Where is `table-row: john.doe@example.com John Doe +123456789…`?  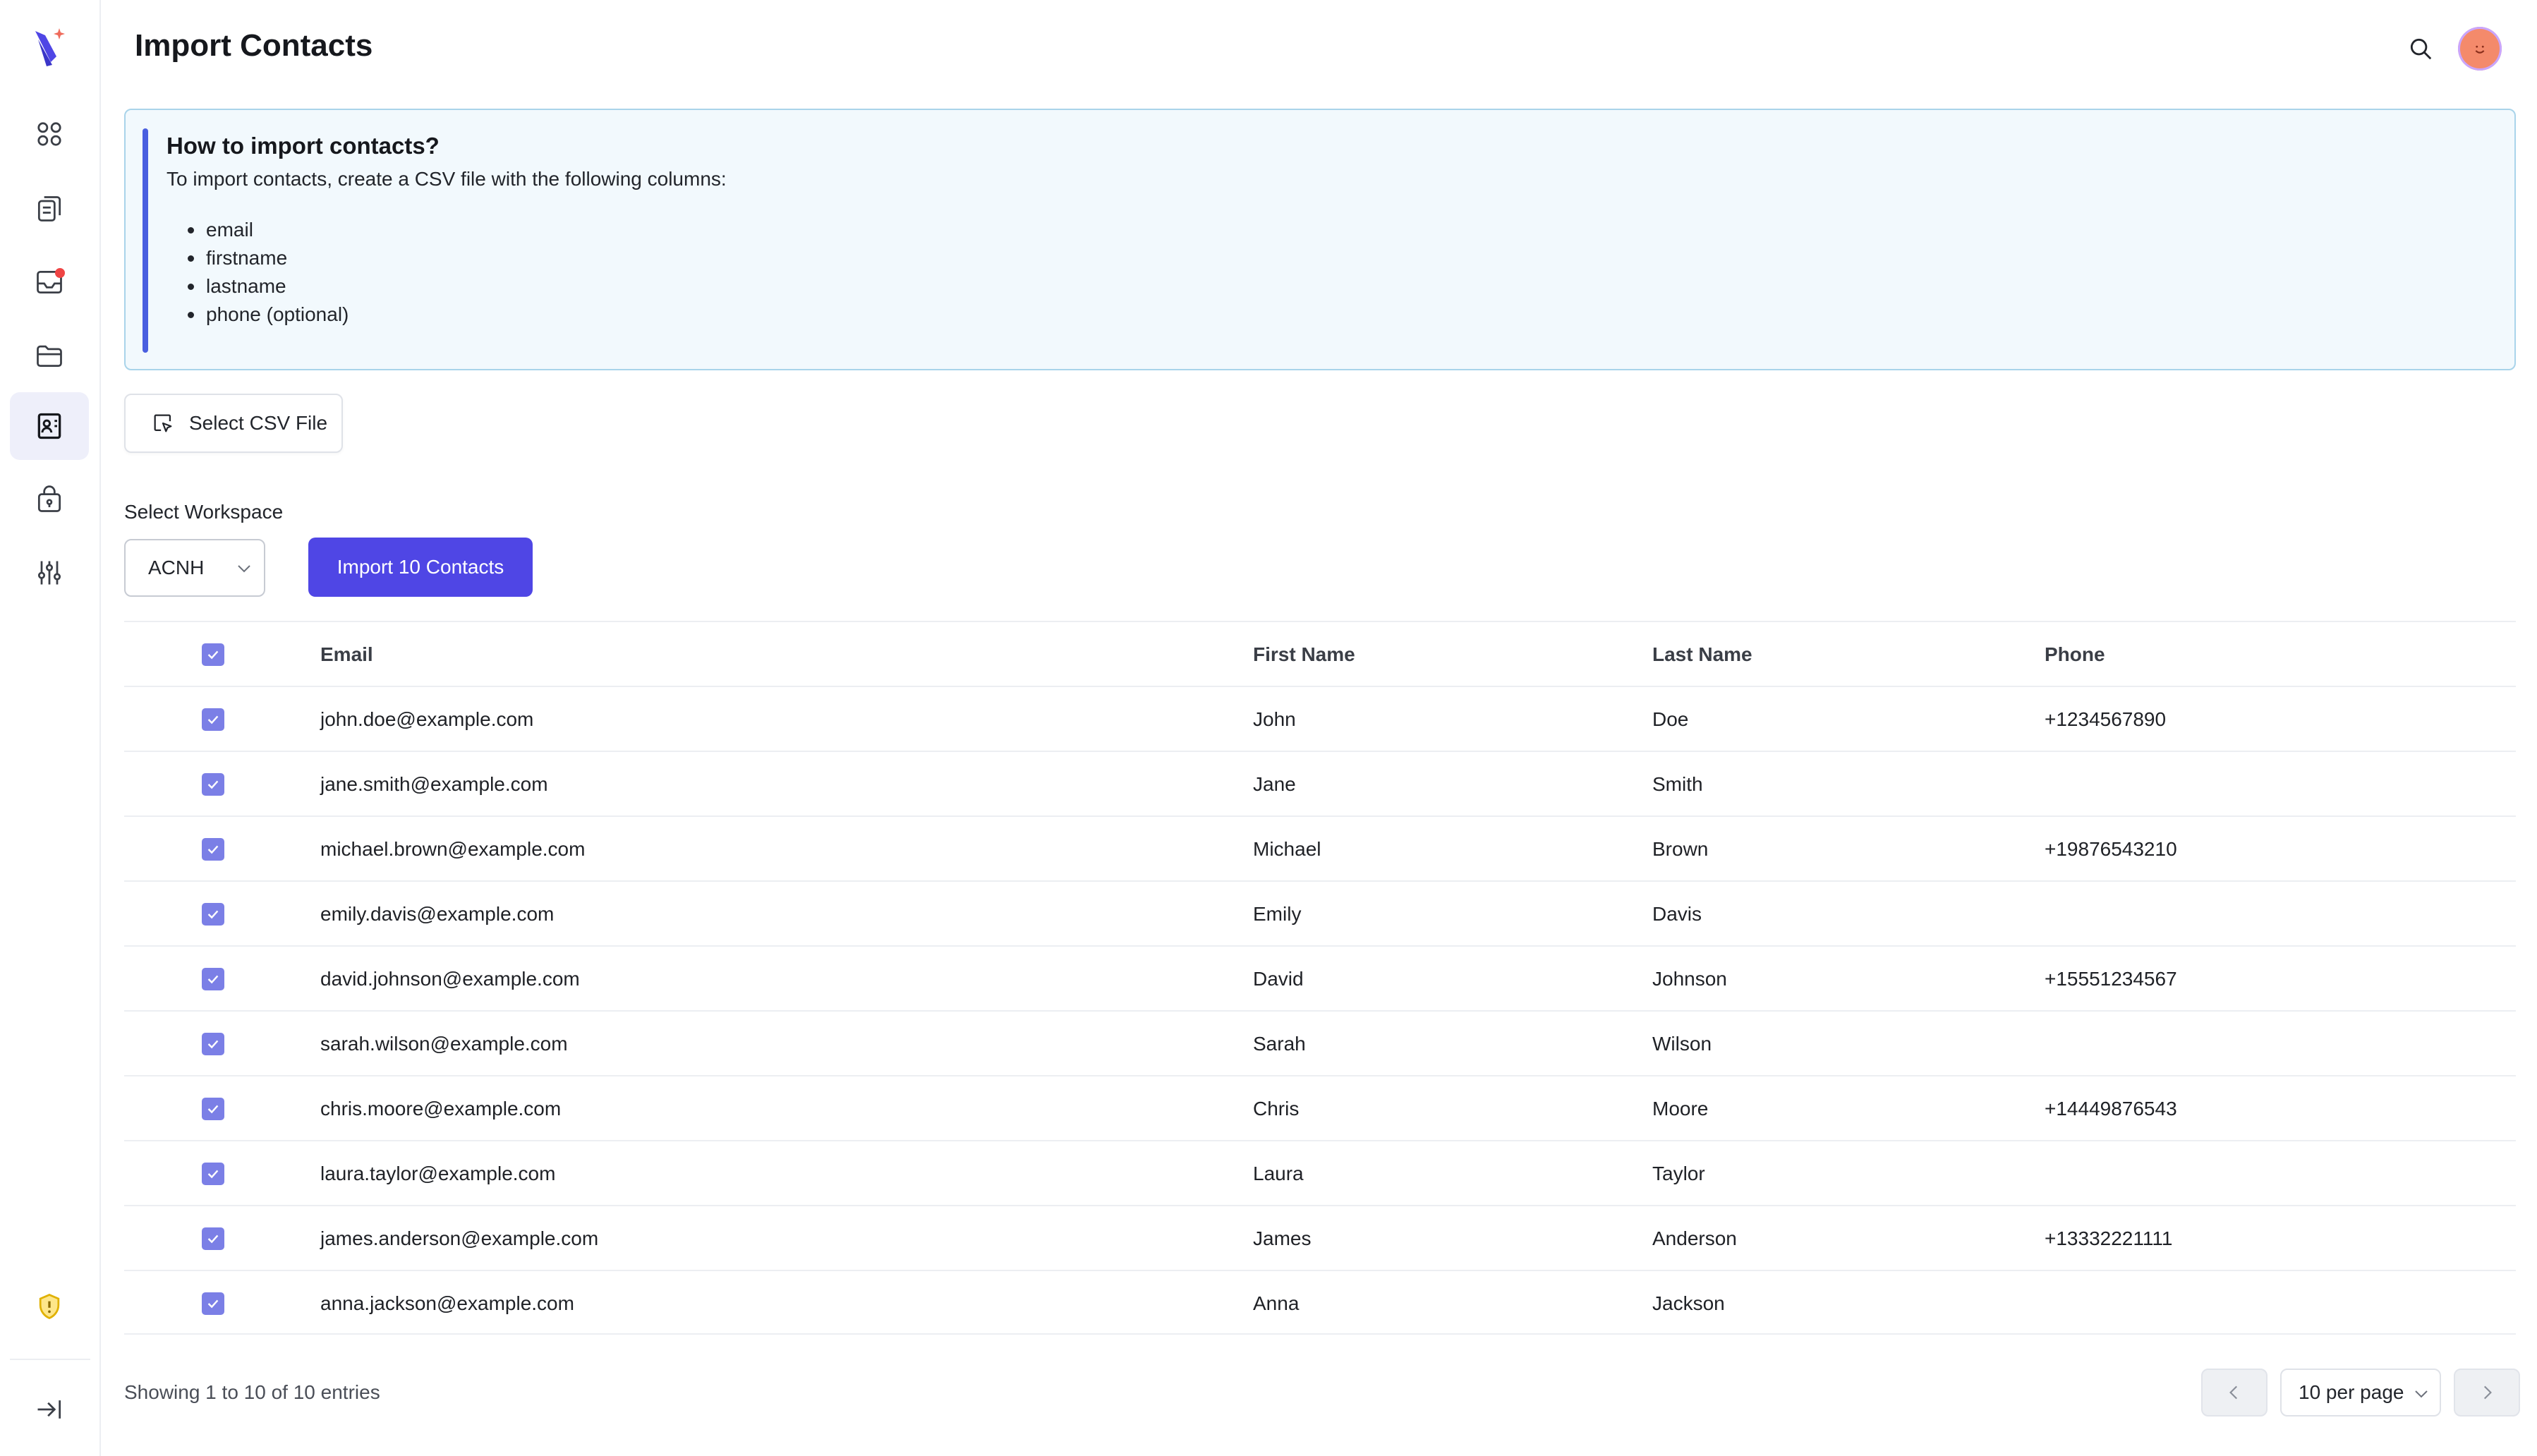 table-row: john.doe@example.com John Doe +123456789… is located at coordinates (1320, 719).